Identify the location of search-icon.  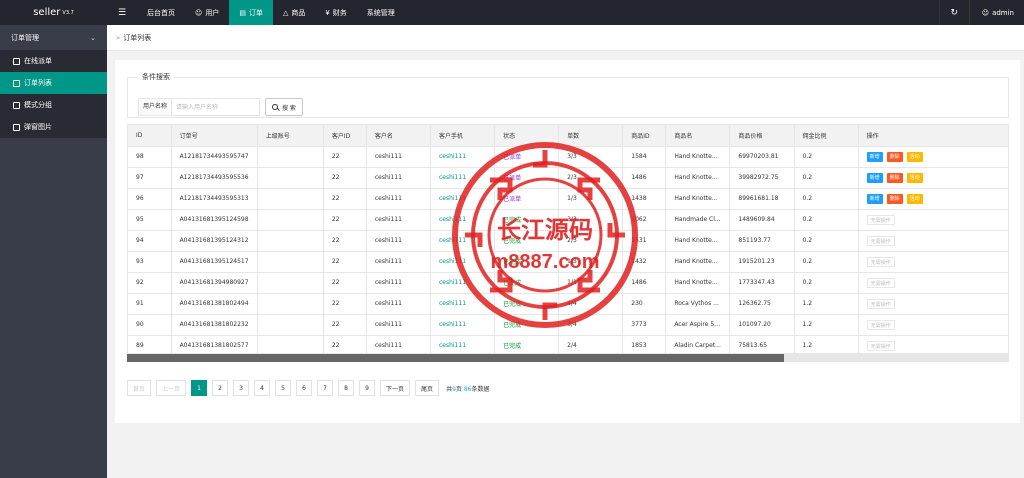
(275, 107).